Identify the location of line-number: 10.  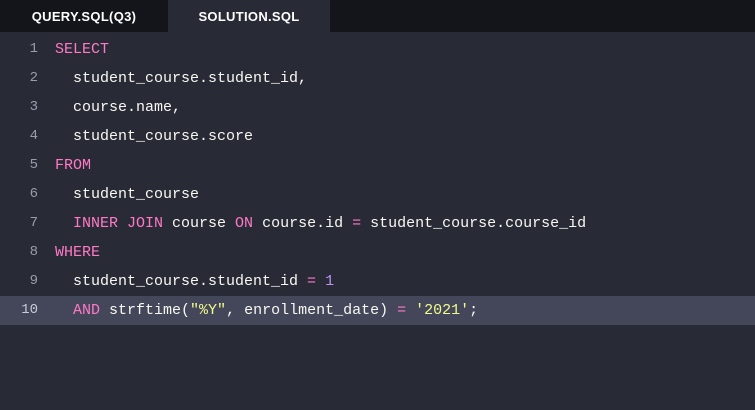
(29, 310).